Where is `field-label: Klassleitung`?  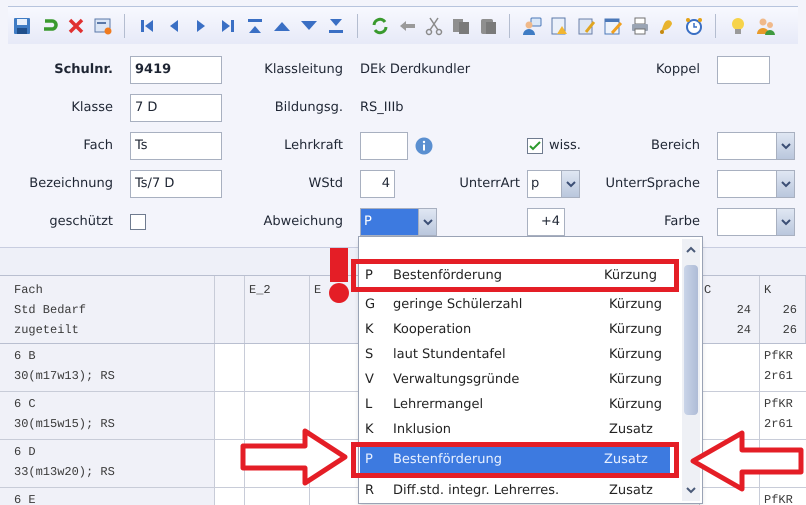 field-label: Klassleitung is located at coordinates (303, 70).